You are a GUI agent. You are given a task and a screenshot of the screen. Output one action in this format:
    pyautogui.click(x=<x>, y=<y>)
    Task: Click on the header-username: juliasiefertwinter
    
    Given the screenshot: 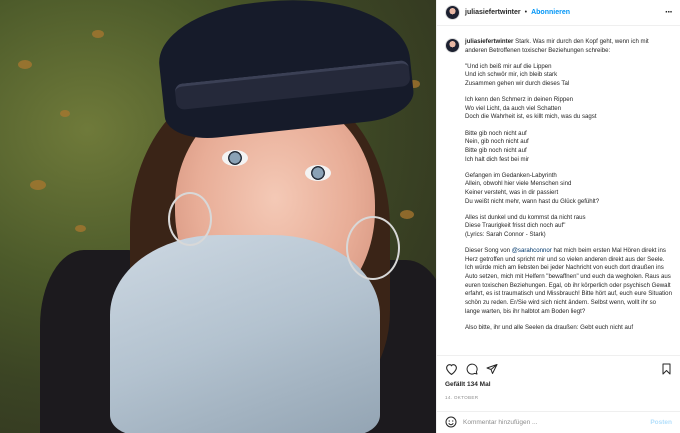 What is the action you would take?
    pyautogui.click(x=493, y=12)
    